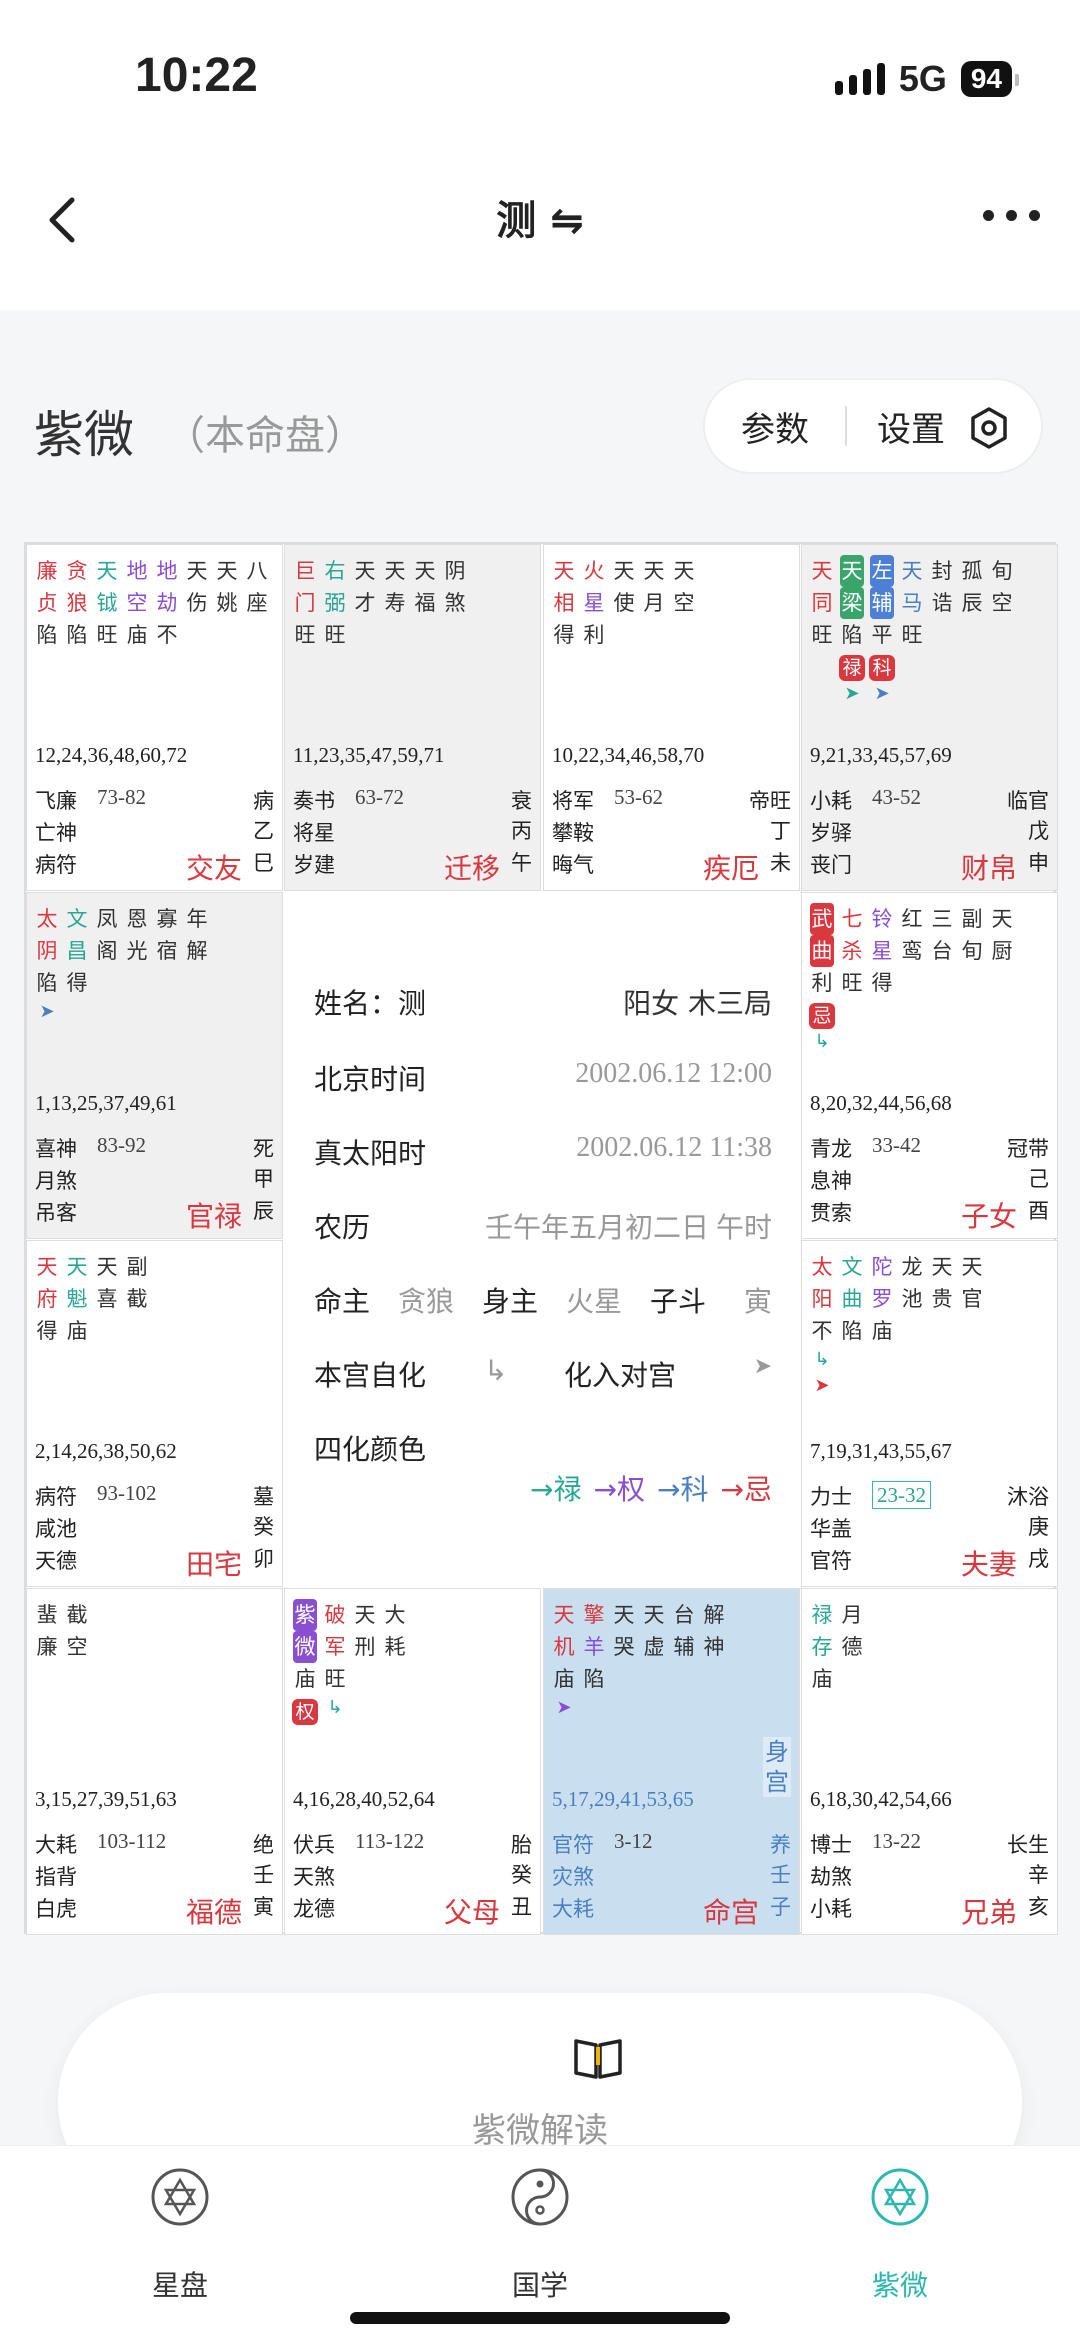 This screenshot has height=2341, width=1080. What do you see at coordinates (594, 1647) in the screenshot?
I see `star-char: 羊` at bounding box center [594, 1647].